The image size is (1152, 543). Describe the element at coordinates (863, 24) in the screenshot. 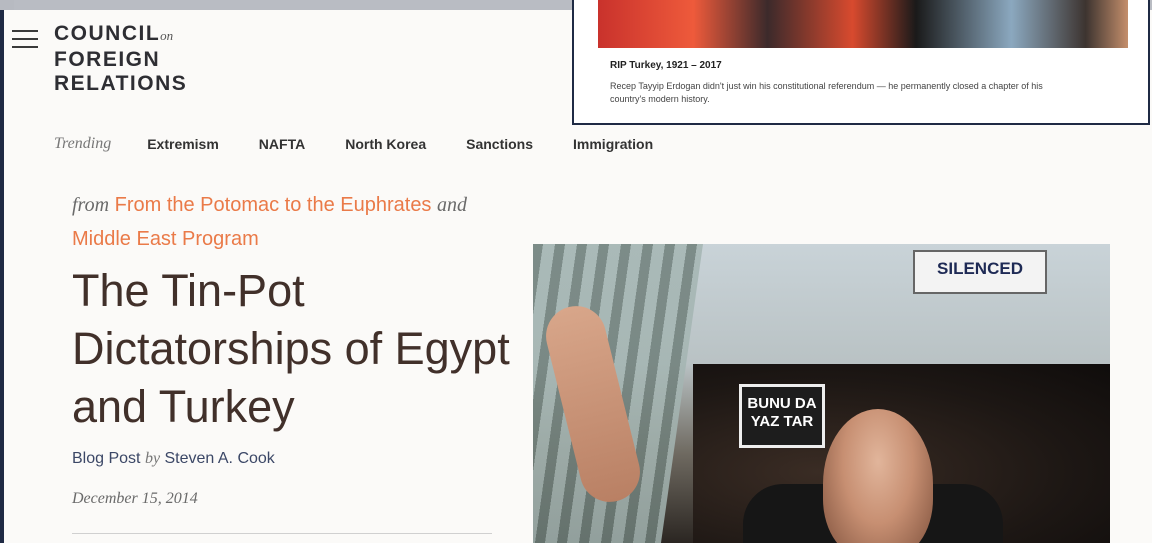

I see `card-image` at that location.